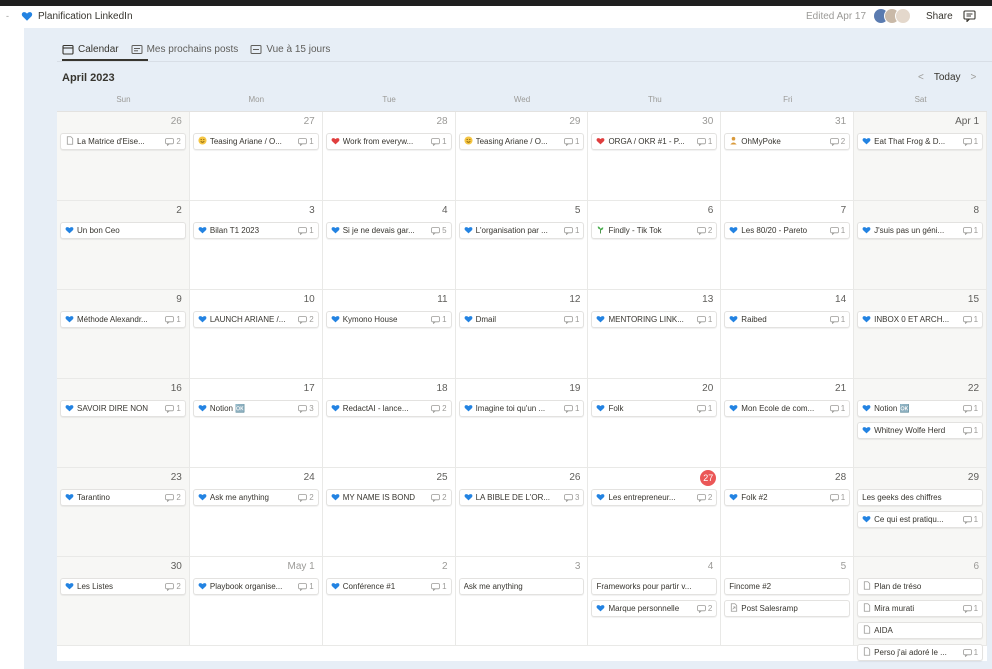  What do you see at coordinates (921, 156) in the screenshot?
I see `day-cell: Apr 1 Eat That Frog & D... 1` at bounding box center [921, 156].